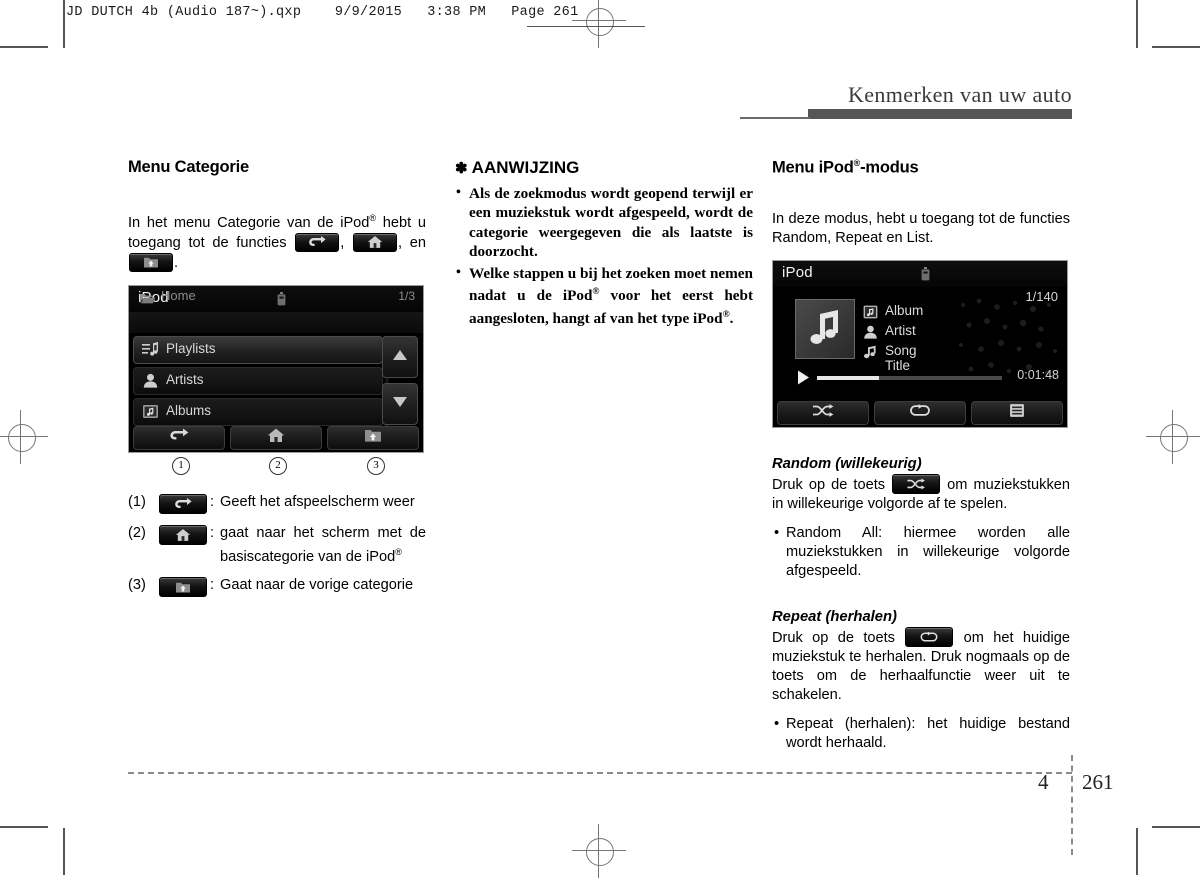 This screenshot has height=878, width=1200. I want to click on note-item-text-c: ., so click(731, 318).